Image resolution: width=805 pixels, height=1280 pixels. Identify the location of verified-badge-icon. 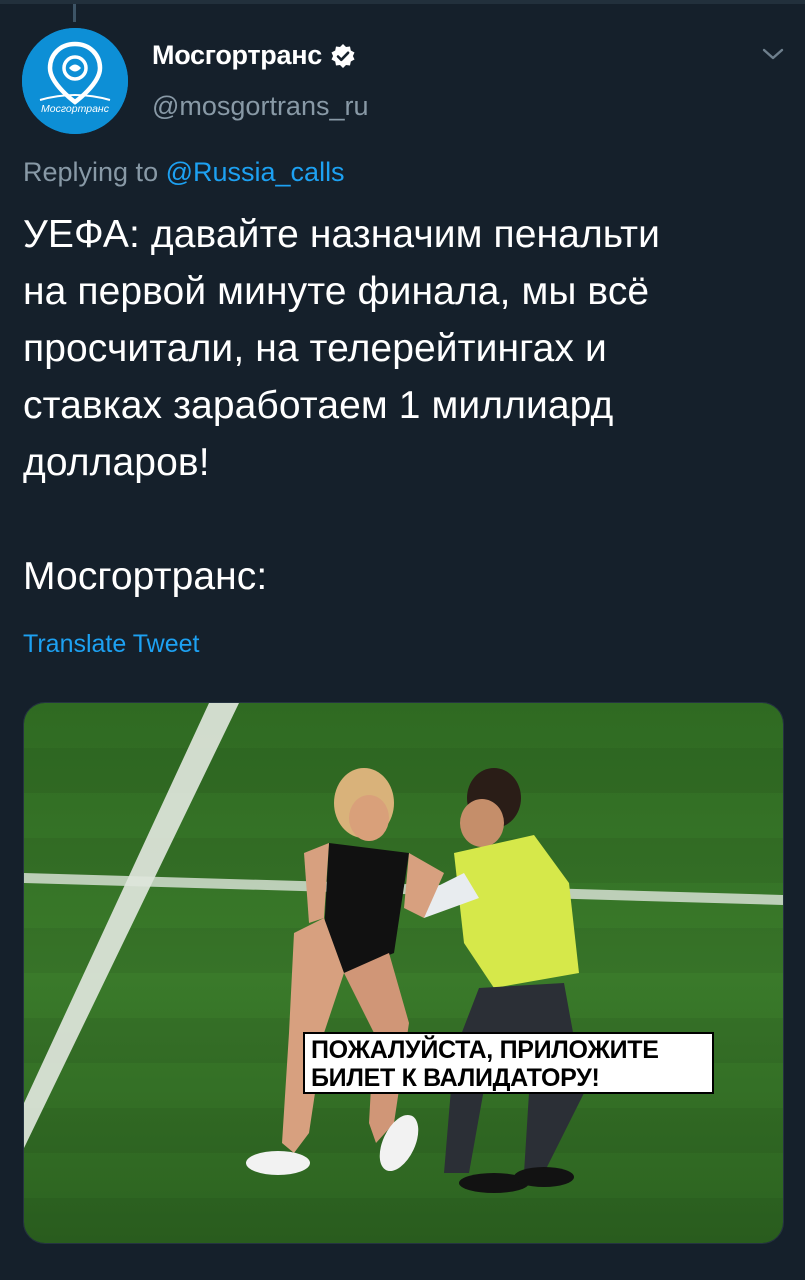
(343, 55).